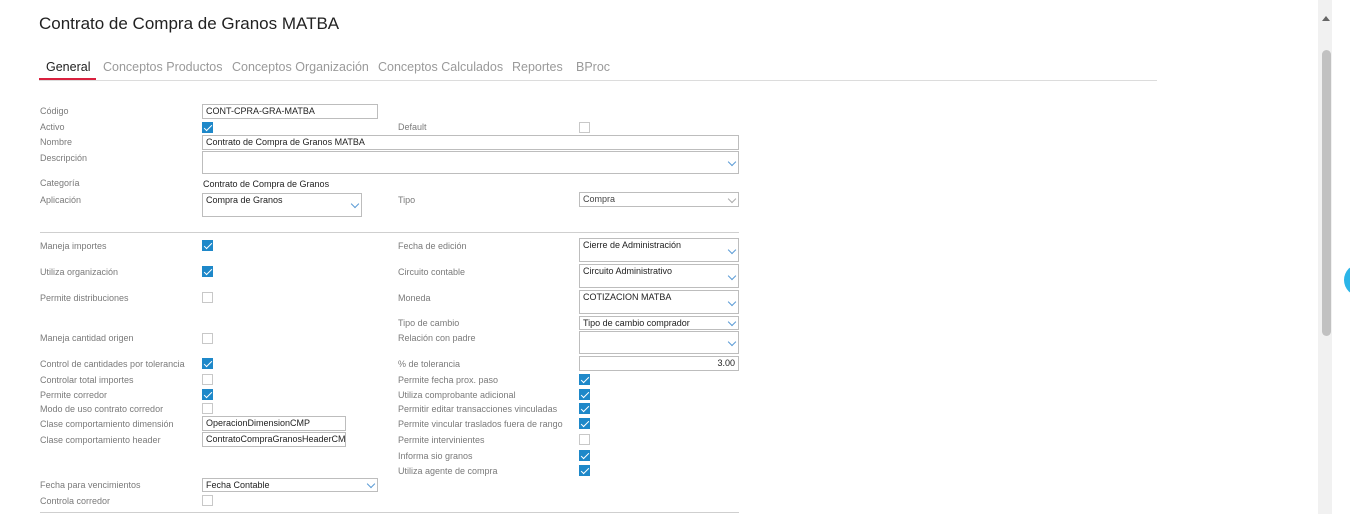 The image size is (1350, 514). I want to click on maneja-importes-label: Maneja importes, so click(73, 246).